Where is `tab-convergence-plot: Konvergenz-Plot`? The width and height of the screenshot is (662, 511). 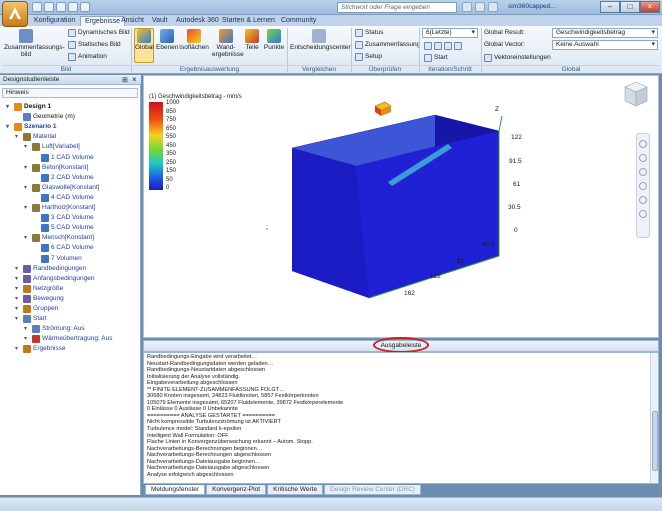
tab-convergence-plot: Konvergenz-Plot is located at coordinates (236, 490).